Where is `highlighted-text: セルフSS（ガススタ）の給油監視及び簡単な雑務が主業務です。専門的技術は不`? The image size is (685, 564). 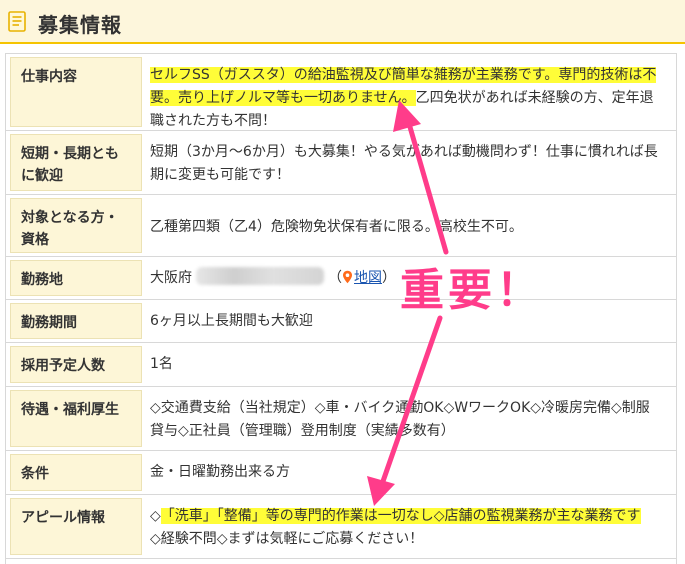 highlighted-text: セルフSS（ガススタ）の給油監視及び簡単な雑務が主業務です。専門的技術は不 is located at coordinates (403, 75).